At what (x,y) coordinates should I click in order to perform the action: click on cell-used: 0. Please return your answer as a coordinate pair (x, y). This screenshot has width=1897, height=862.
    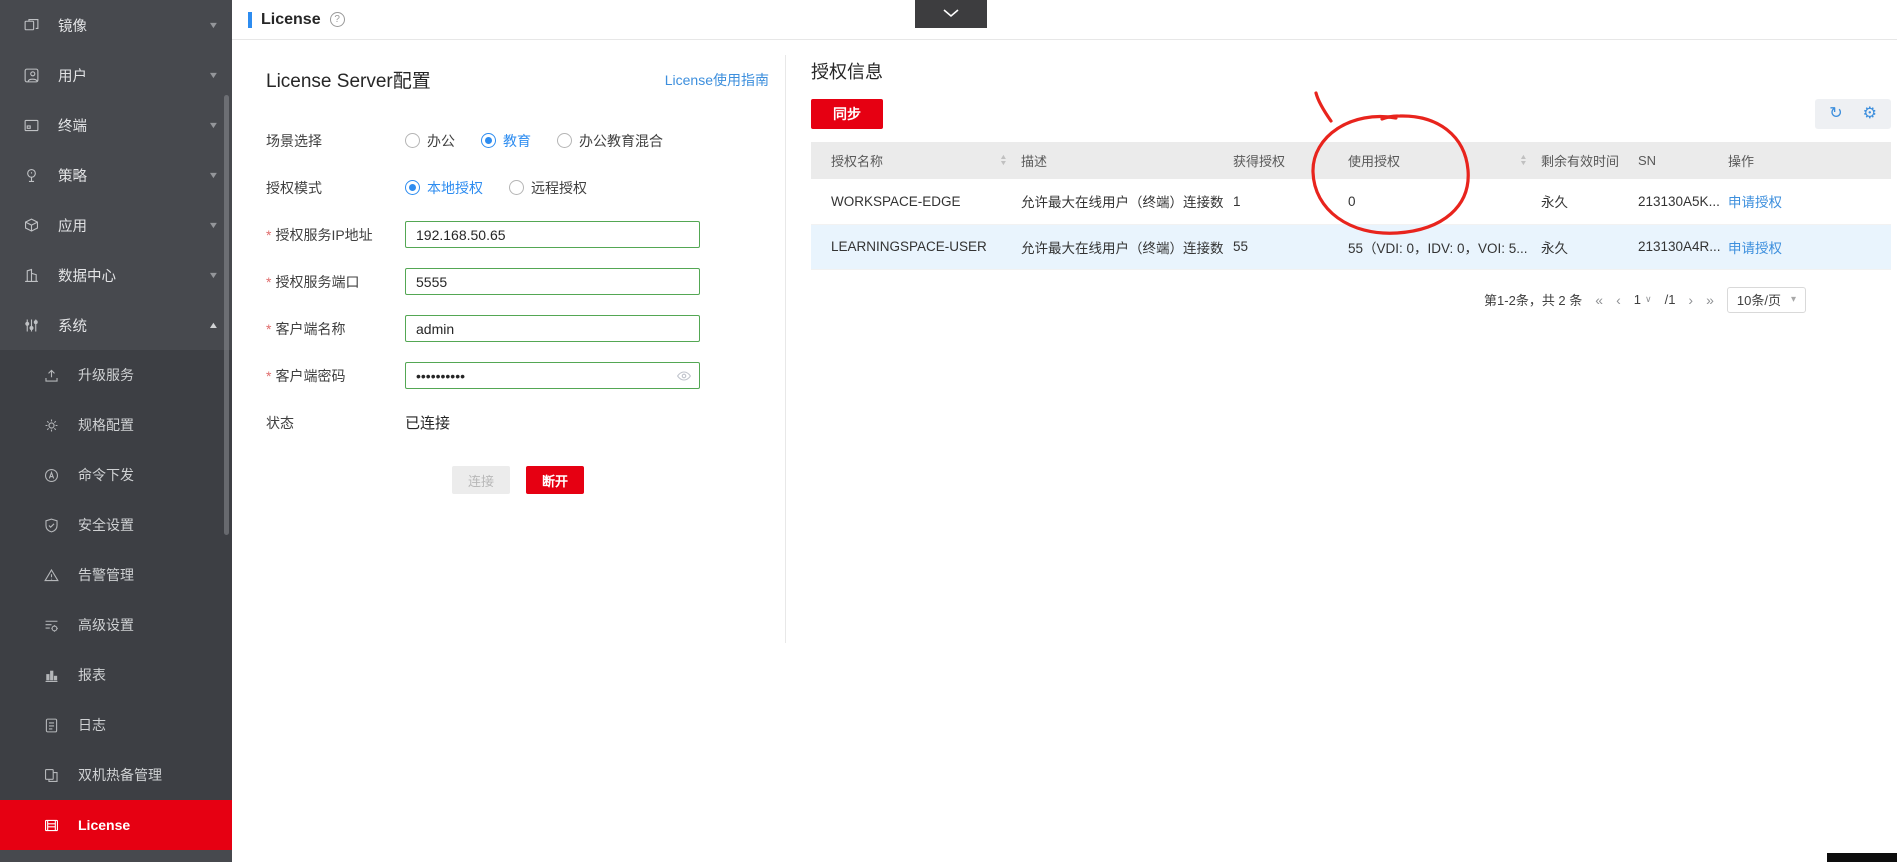
    Looking at the image, I should click on (1352, 201).